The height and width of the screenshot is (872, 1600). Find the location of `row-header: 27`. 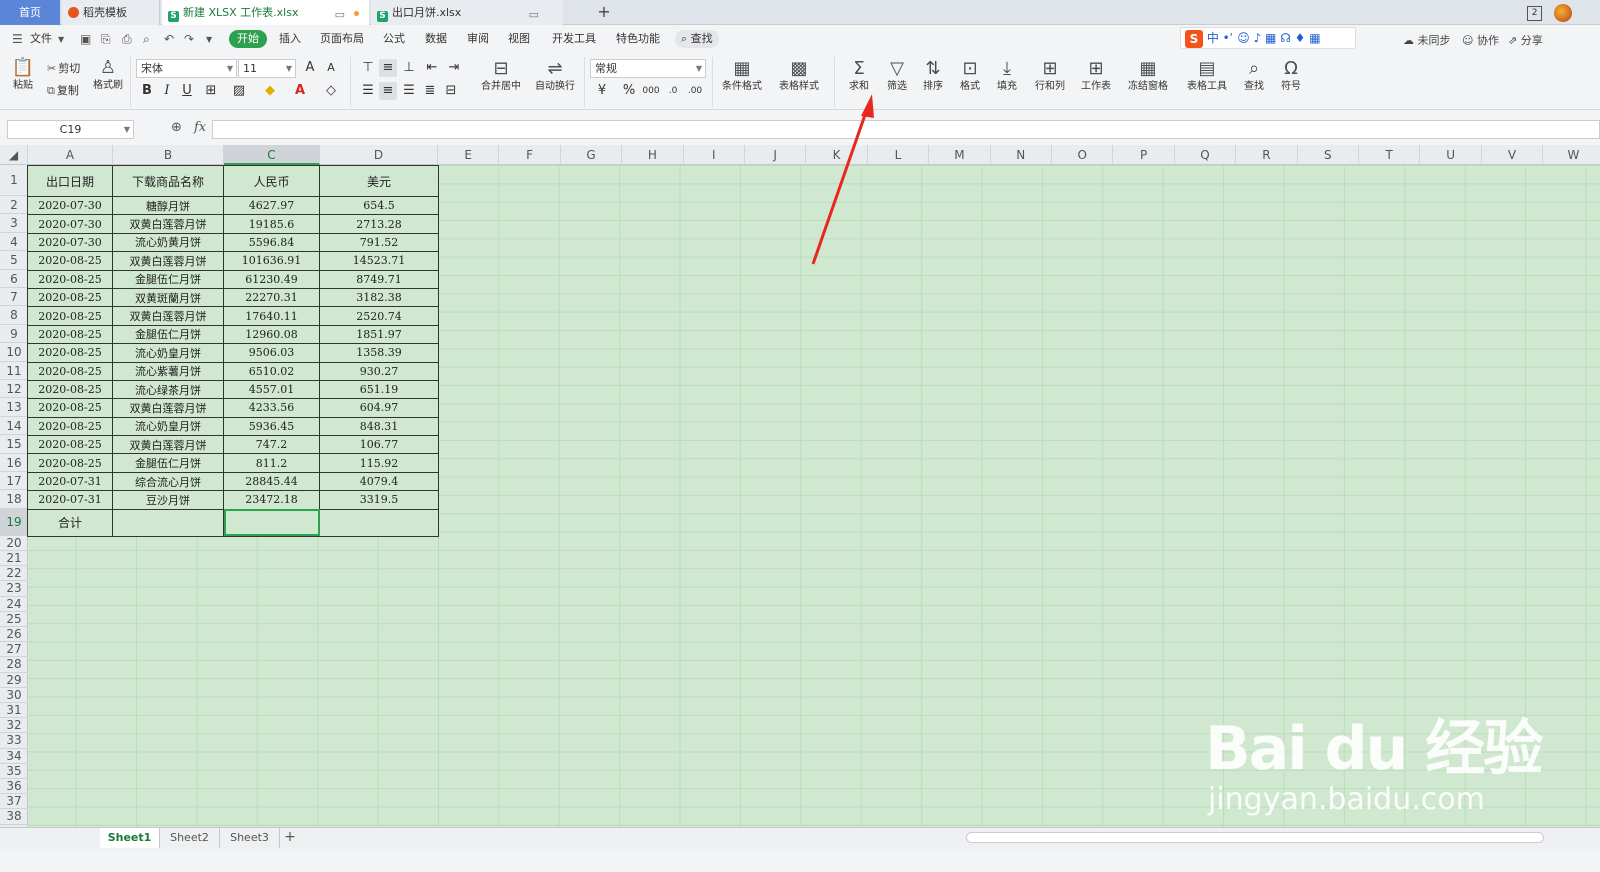

row-header: 27 is located at coordinates (14, 650).